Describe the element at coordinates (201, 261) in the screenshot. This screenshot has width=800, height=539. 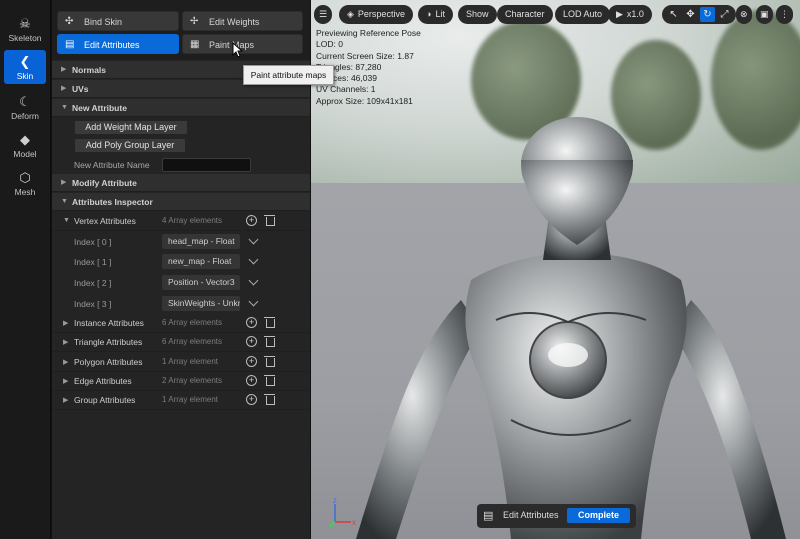
I see `index-value-dropdown: new_map - Float` at that location.